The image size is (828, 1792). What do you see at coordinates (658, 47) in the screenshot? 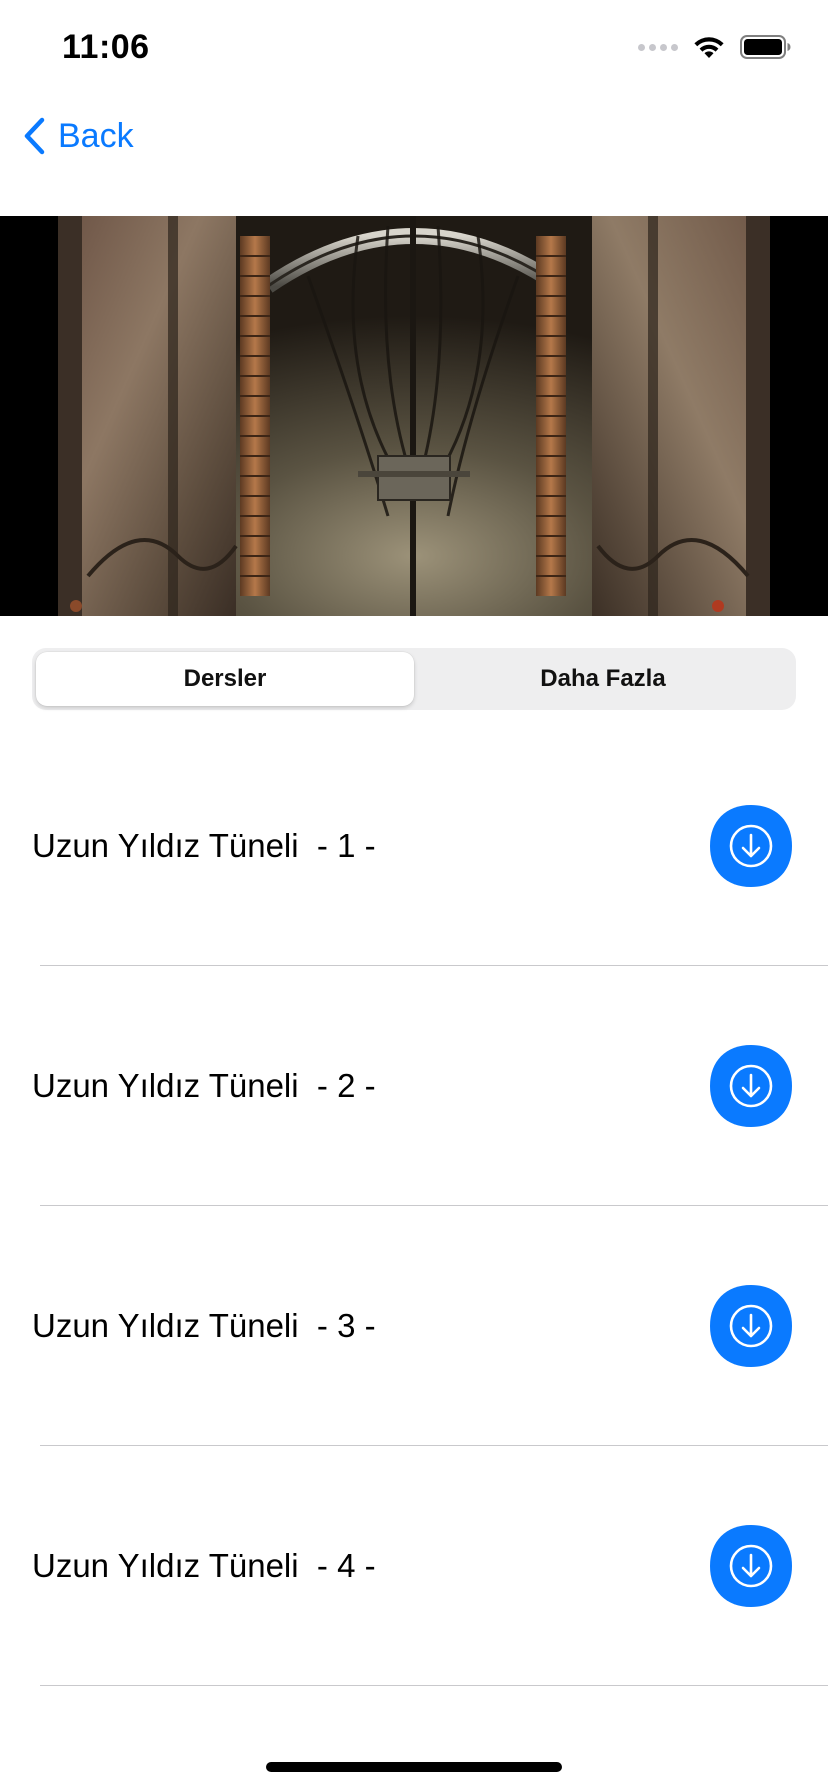
I see `cellular-signal-icon` at bounding box center [658, 47].